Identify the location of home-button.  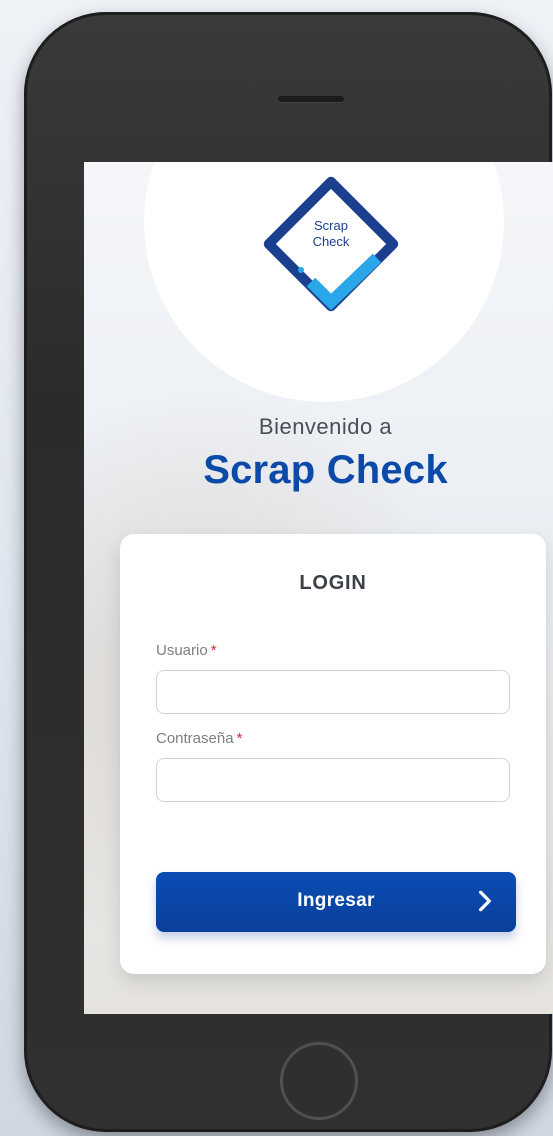
(319, 1081).